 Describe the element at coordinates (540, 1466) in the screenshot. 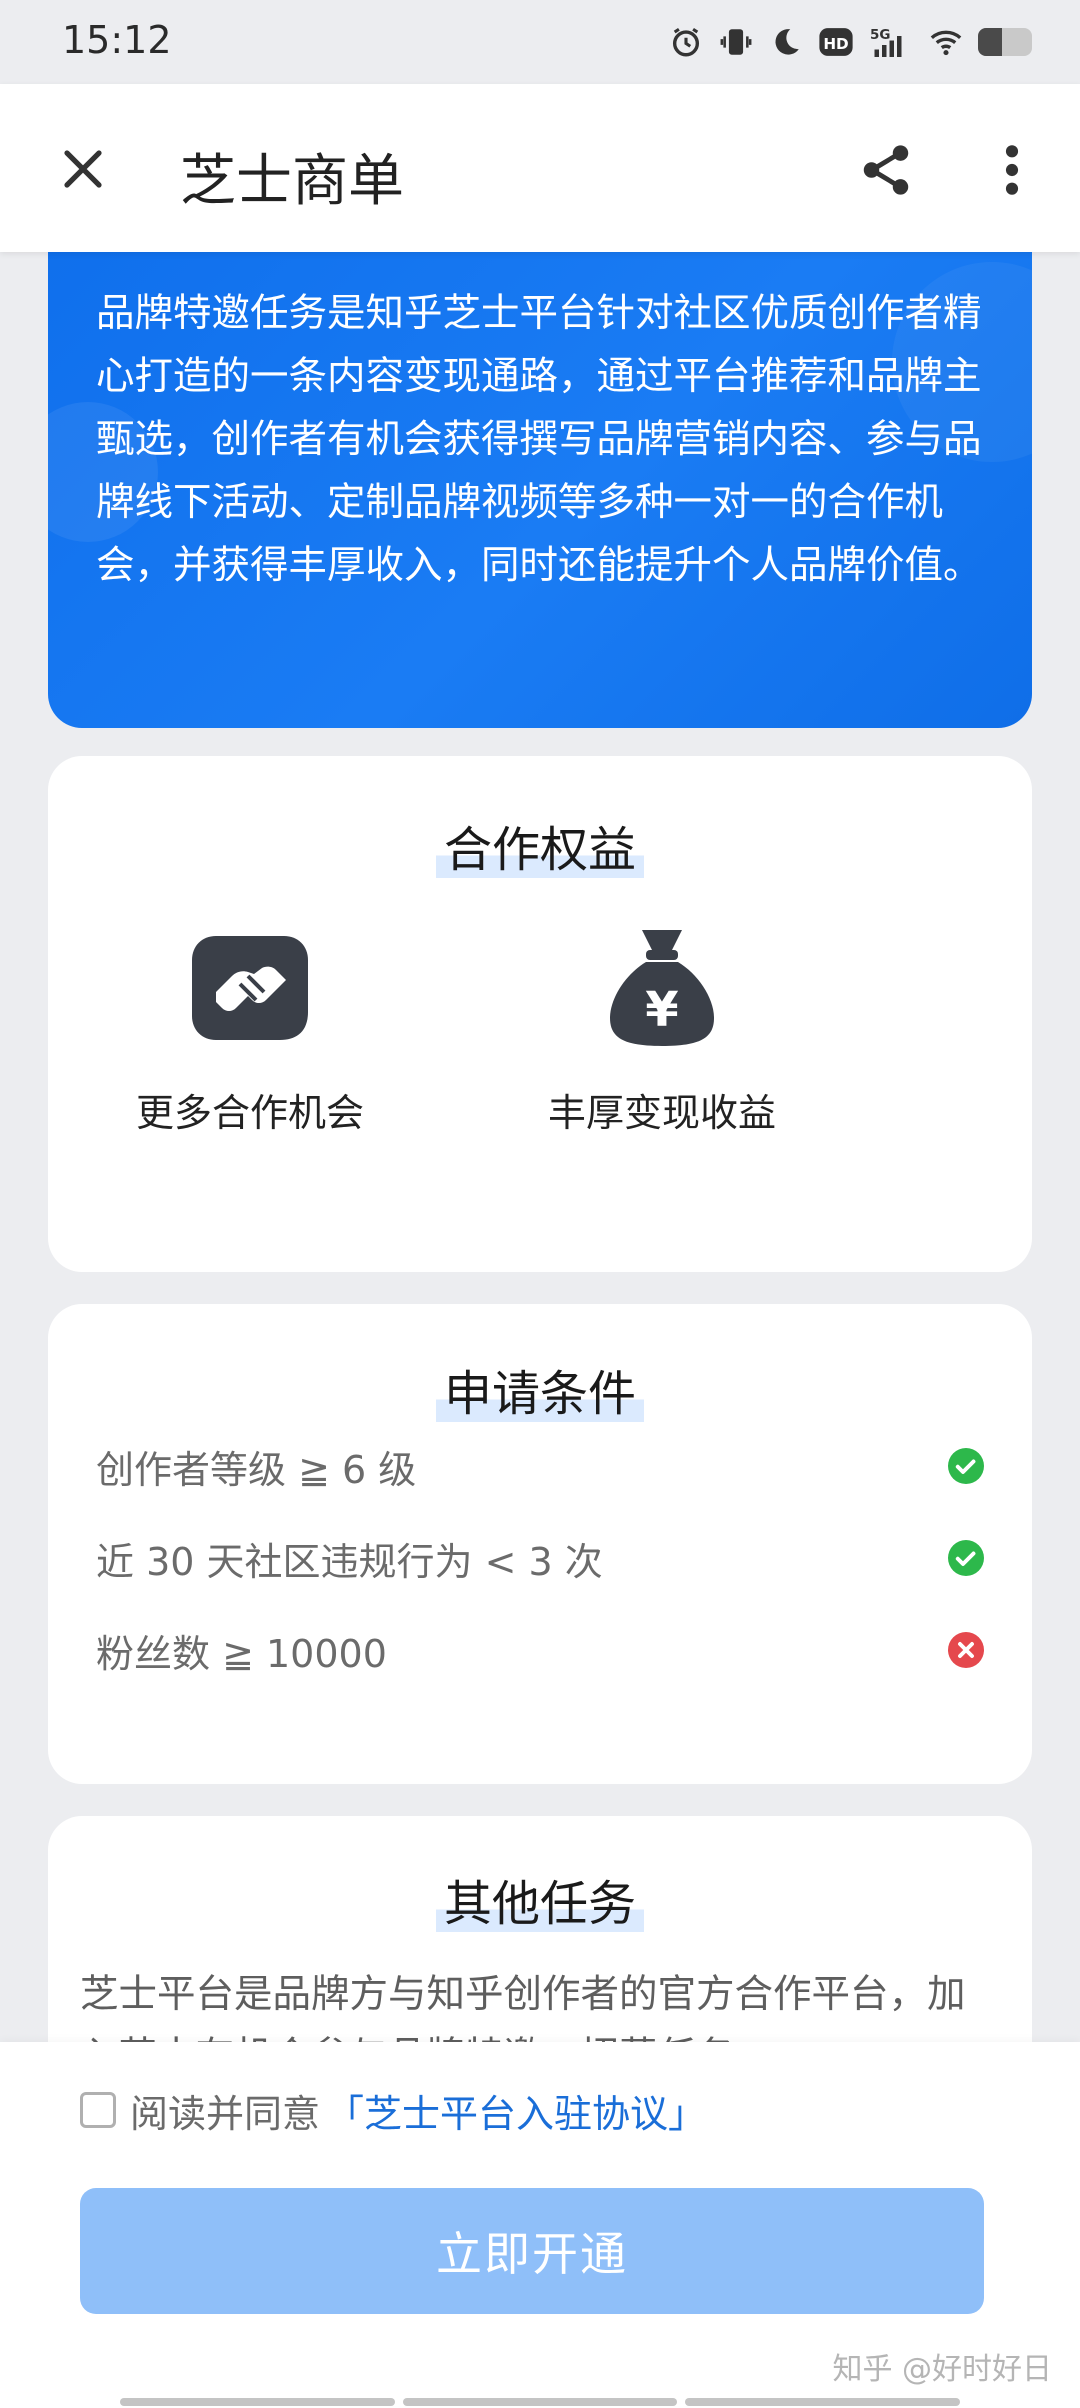

I see `requirement-row: 创作者等级 ≧ 6 级` at that location.